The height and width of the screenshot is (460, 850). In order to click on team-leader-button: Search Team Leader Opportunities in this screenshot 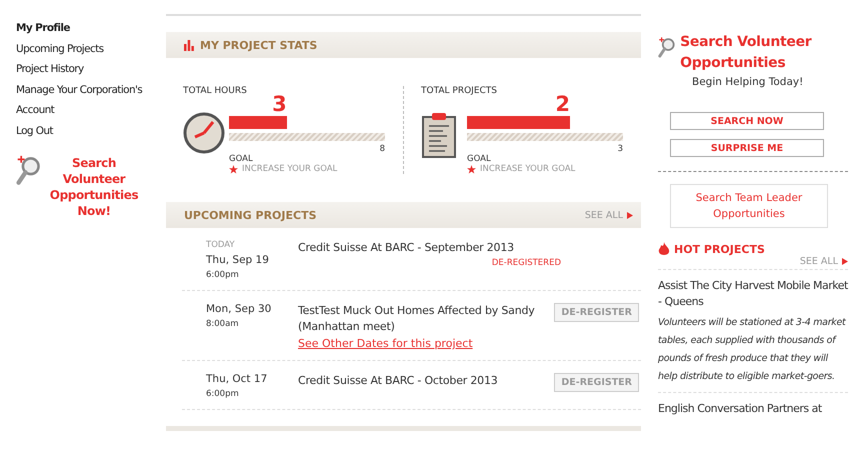, I will do `click(749, 206)`.